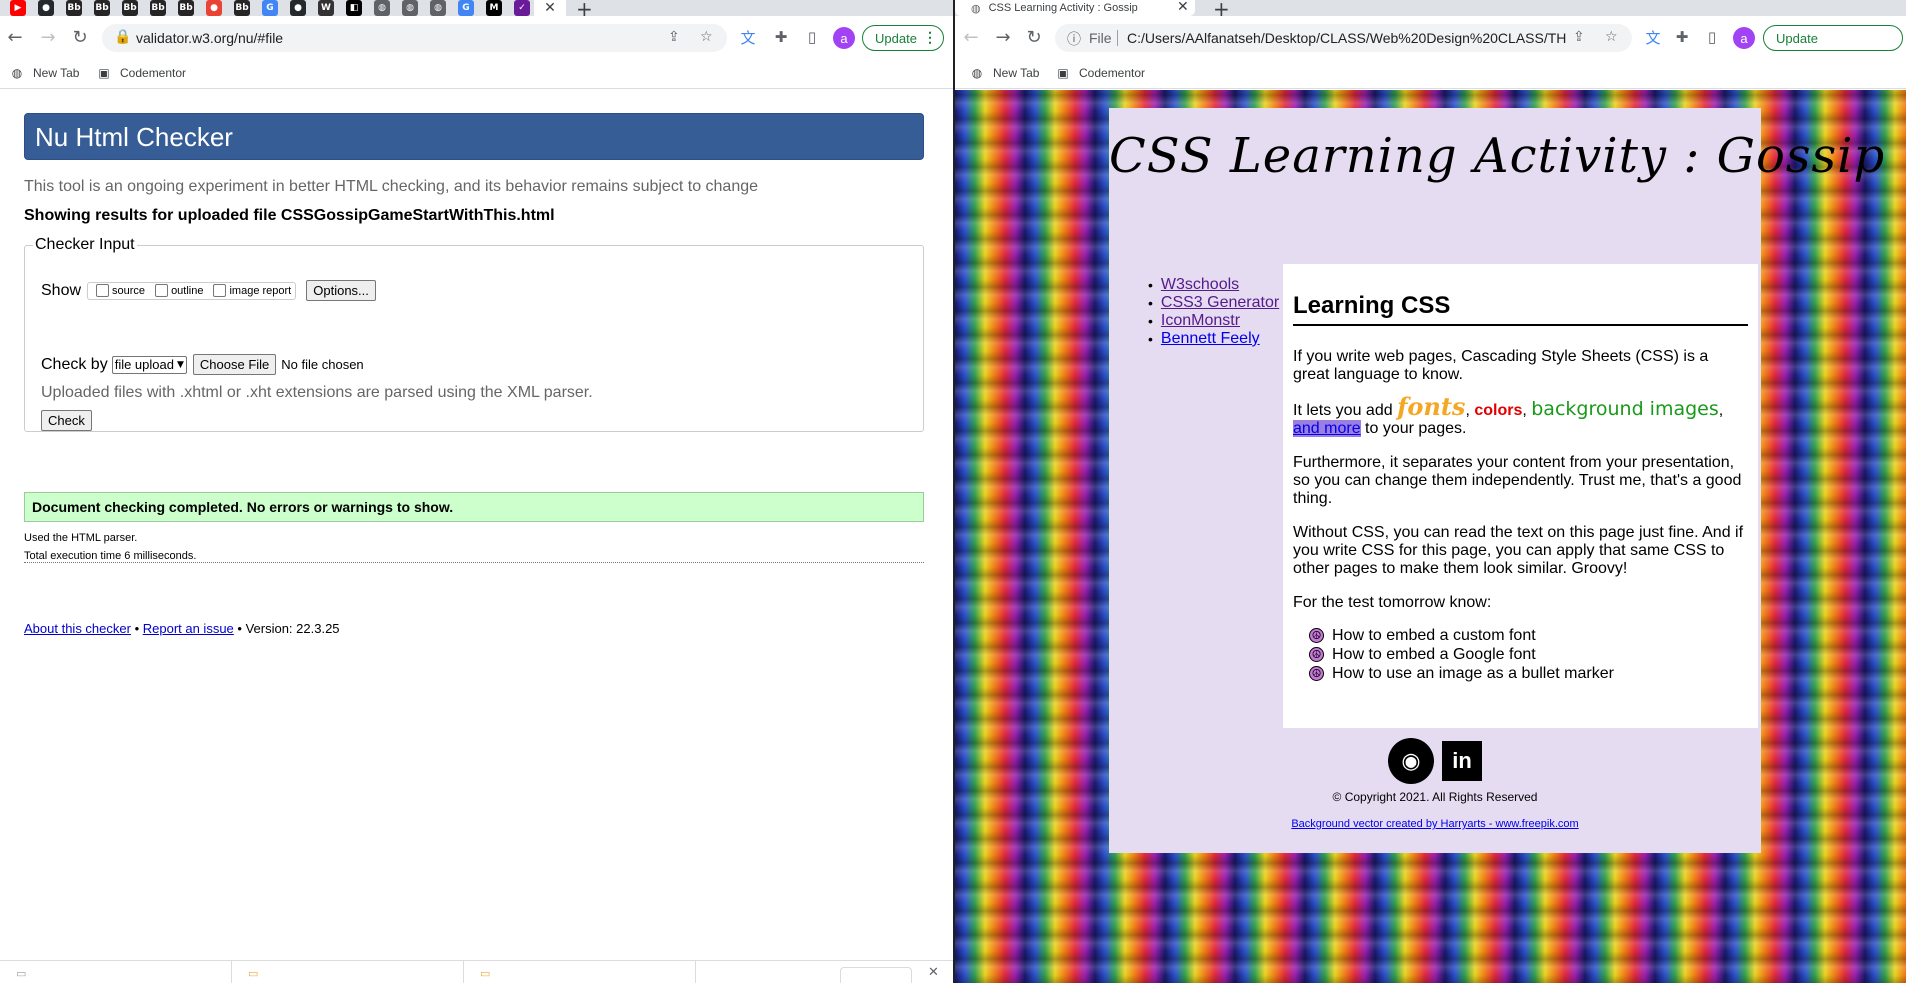  Describe the element at coordinates (1392, 602) in the screenshot. I see `paragraph-5: For the test tomorrow know:` at that location.